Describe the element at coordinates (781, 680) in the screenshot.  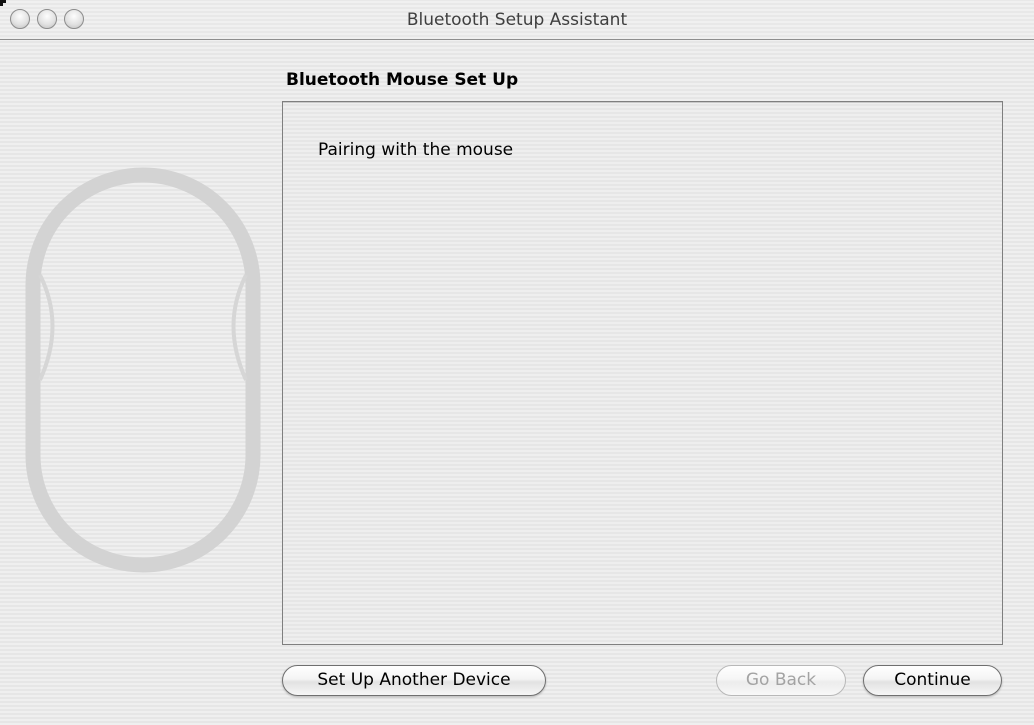
I see `go-back-button: Go Back` at that location.